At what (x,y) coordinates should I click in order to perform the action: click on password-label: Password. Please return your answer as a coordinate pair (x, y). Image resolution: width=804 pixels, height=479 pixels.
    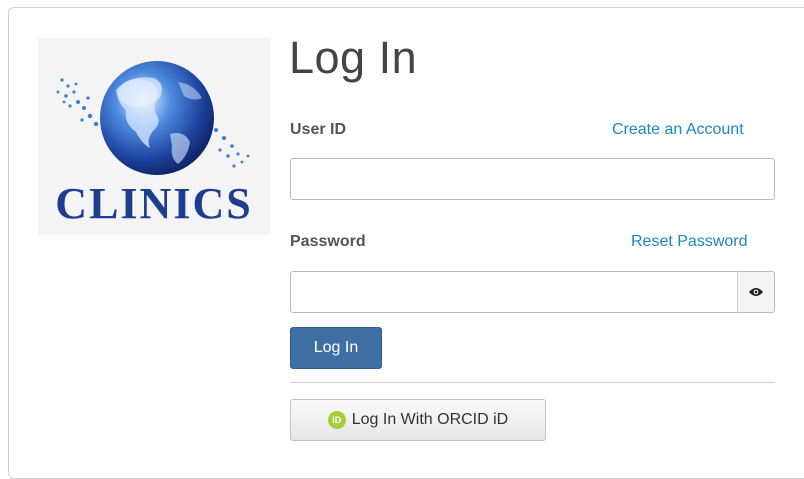
    Looking at the image, I should click on (328, 241).